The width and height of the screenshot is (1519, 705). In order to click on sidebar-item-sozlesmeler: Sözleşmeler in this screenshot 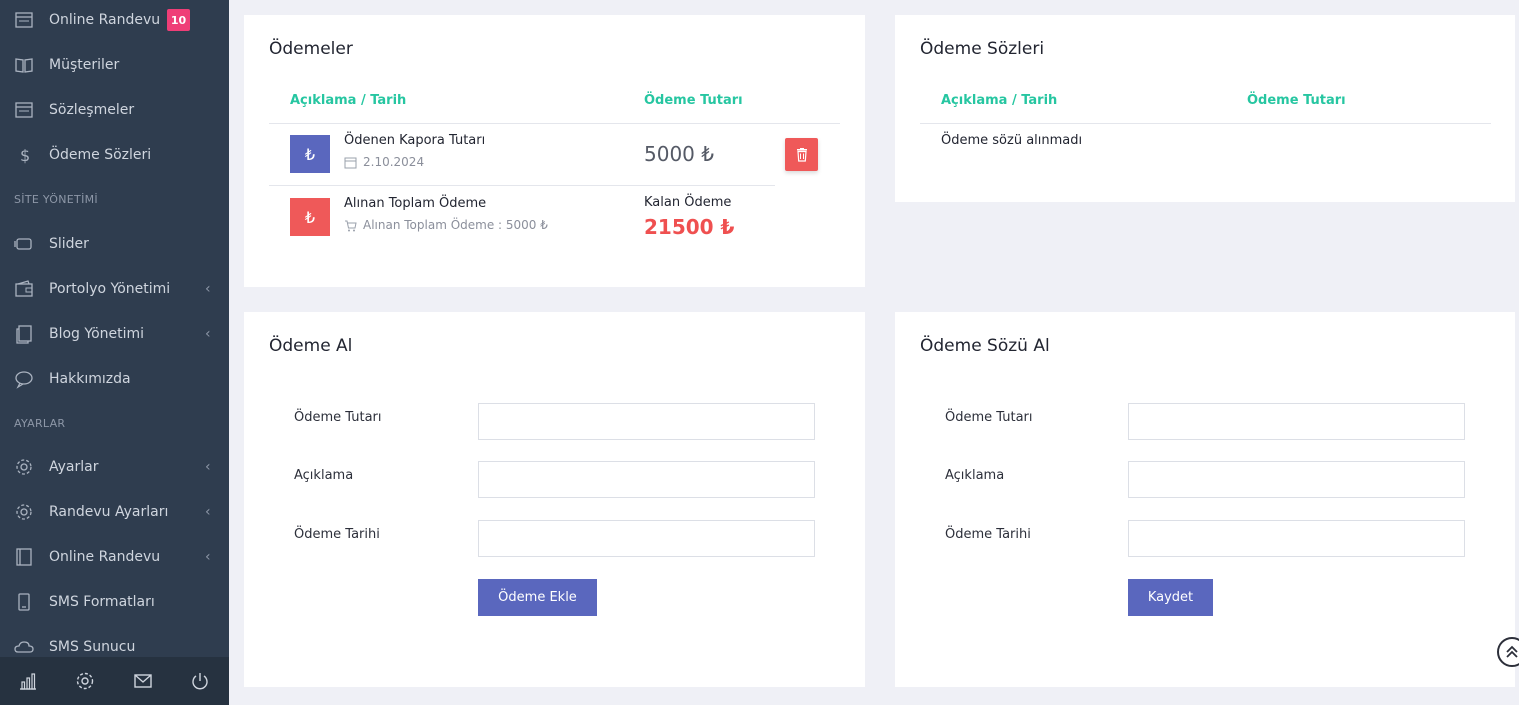, I will do `click(114, 110)`.